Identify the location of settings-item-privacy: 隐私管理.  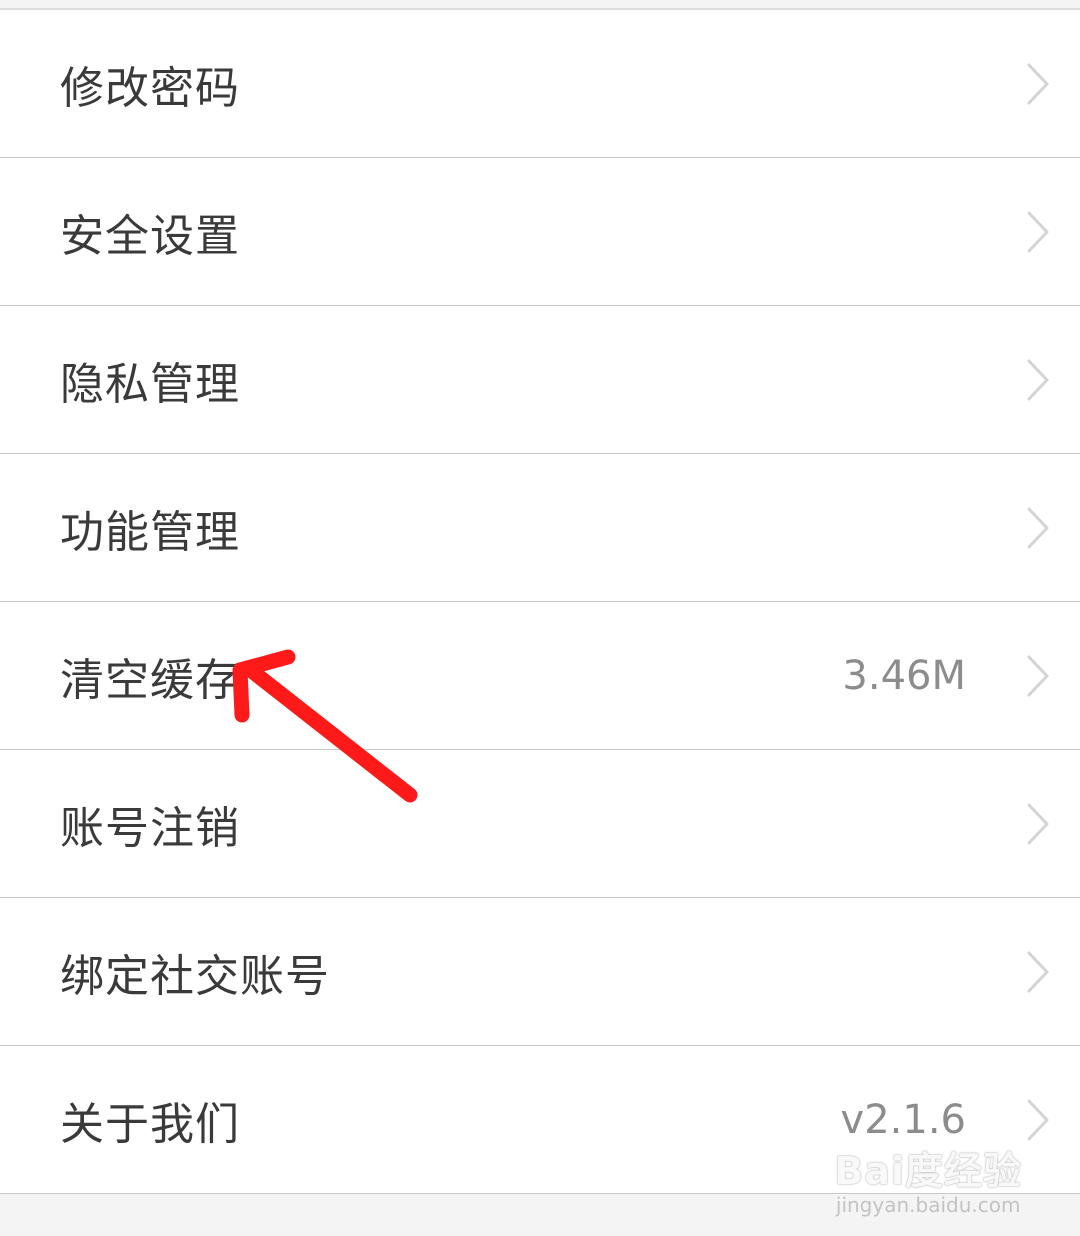
(540, 380).